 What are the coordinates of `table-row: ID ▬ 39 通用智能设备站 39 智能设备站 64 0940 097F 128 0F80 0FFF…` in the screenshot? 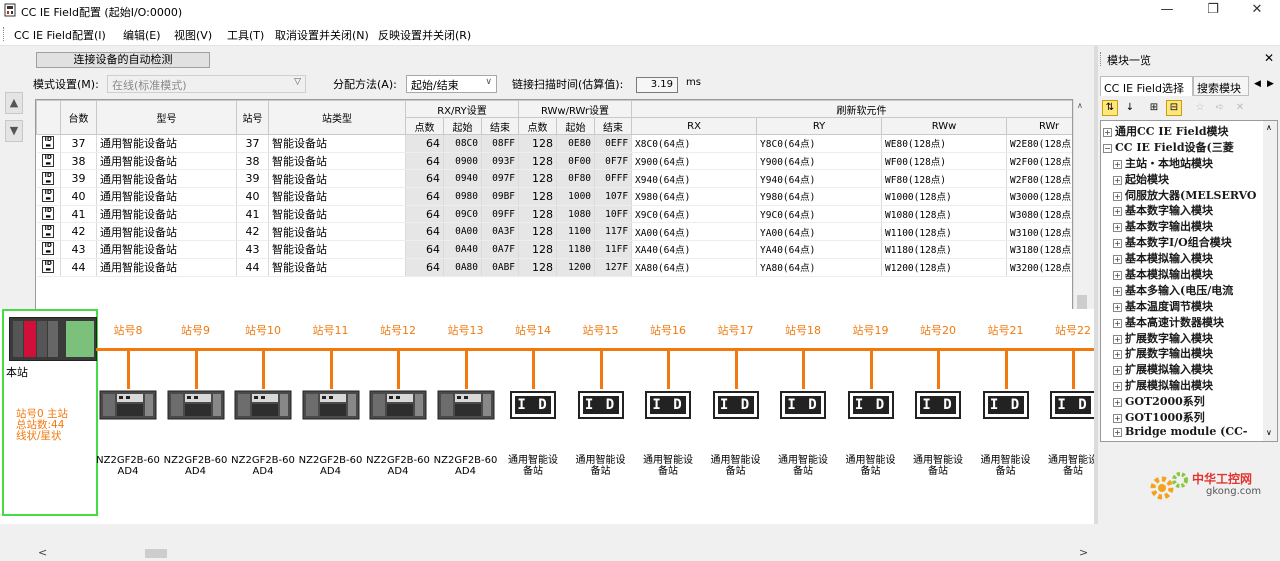 It's located at (554, 179).